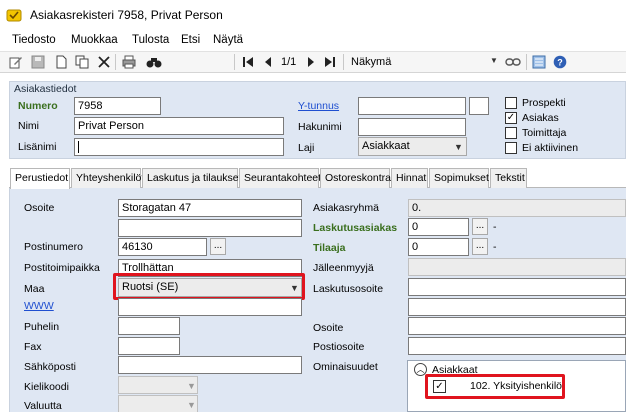 This screenshot has width=626, height=412. Describe the element at coordinates (42, 327) in the screenshot. I see `phone-label: Puhelin` at that location.